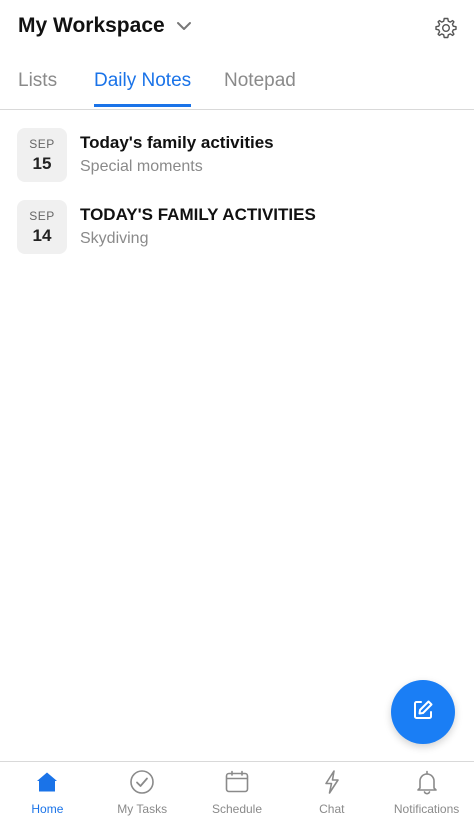 This screenshot has width=474, height=819. What do you see at coordinates (142, 809) in the screenshot?
I see `nav-label: My Tasks` at bounding box center [142, 809].